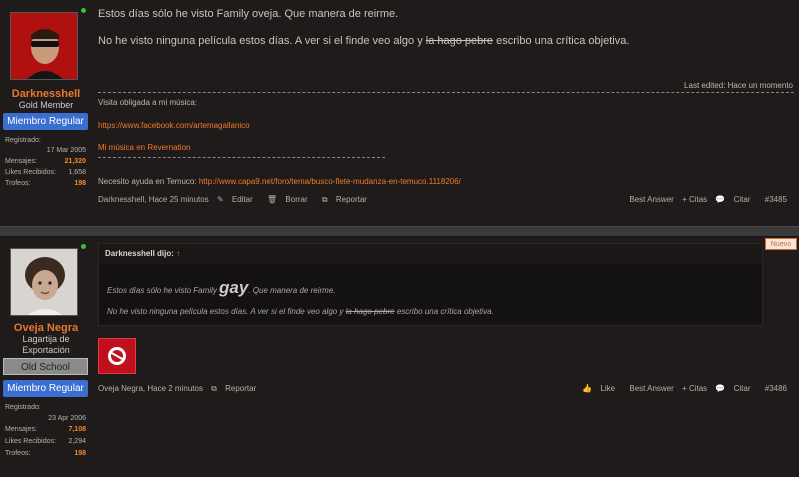 The width and height of the screenshot is (799, 477). Describe the element at coordinates (561, 41) in the screenshot. I see `post-text: escribo una crítica objetiva.` at that location.